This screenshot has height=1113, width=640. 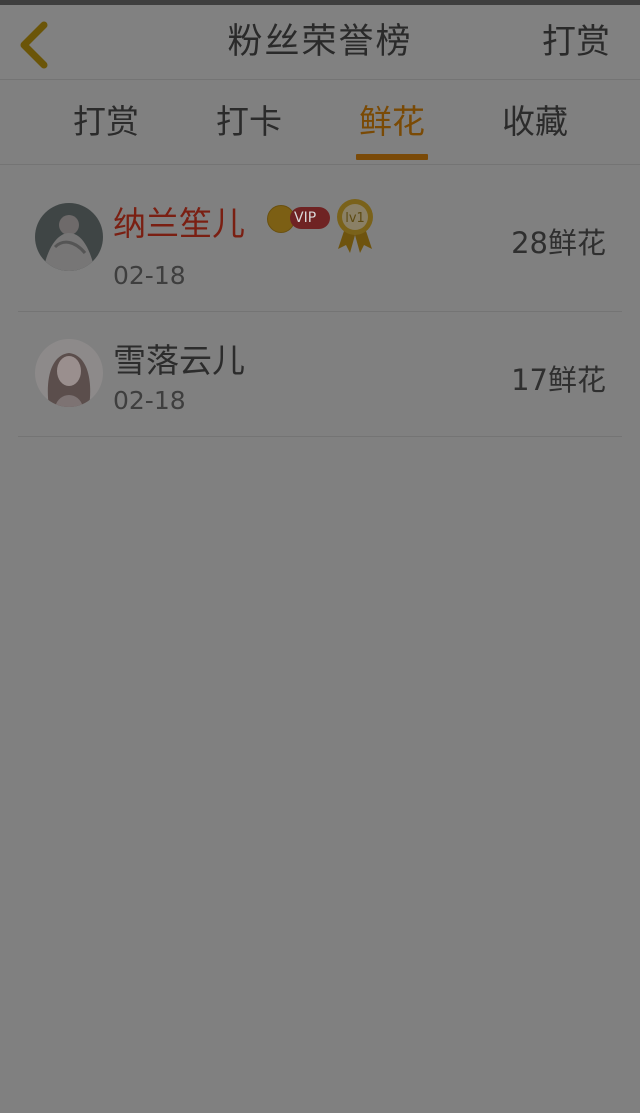 What do you see at coordinates (576, 42) in the screenshot?
I see `reward-button: 打赏` at bounding box center [576, 42].